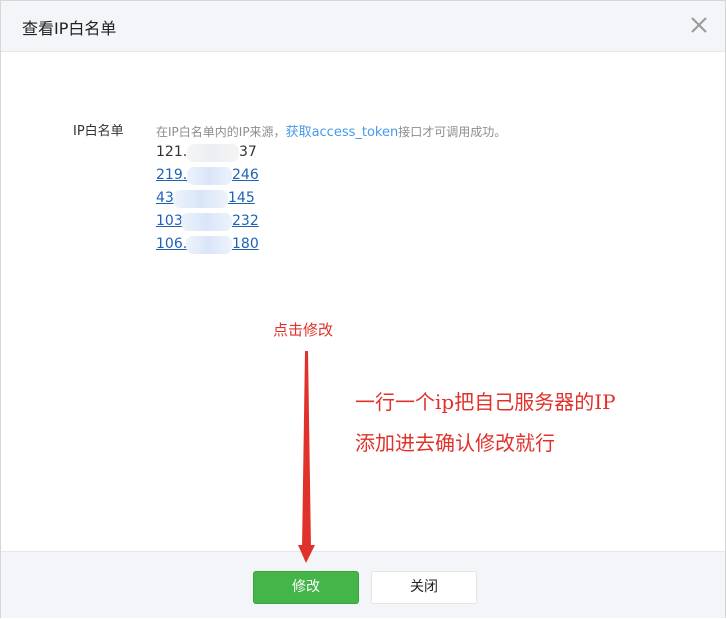 The height and width of the screenshot is (619, 726). I want to click on modify-button: 修改, so click(306, 587).